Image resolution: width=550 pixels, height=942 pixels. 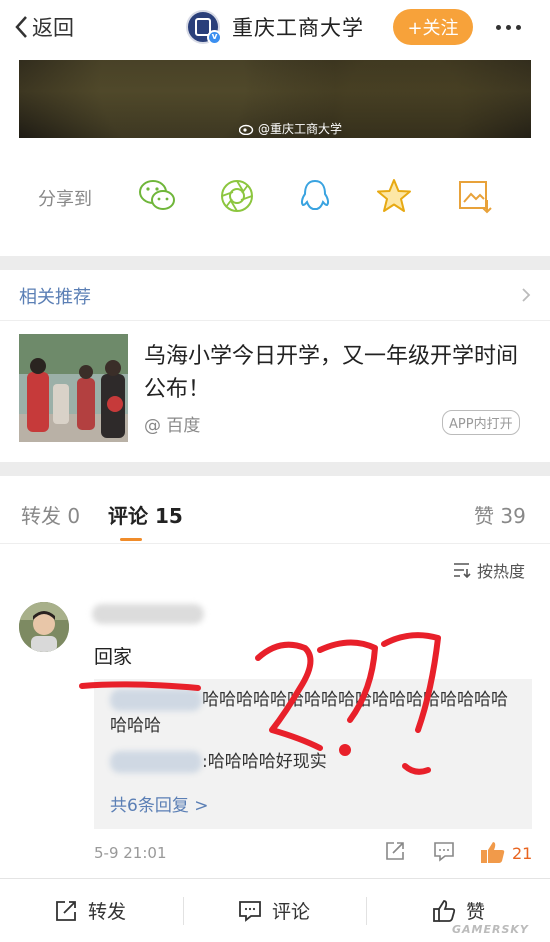 I want to click on reply-item: 哈哈哈哈哈哈哈哈哈哈哈哈哈哈哈哈哈哈哈哈哈, so click(x=309, y=712).